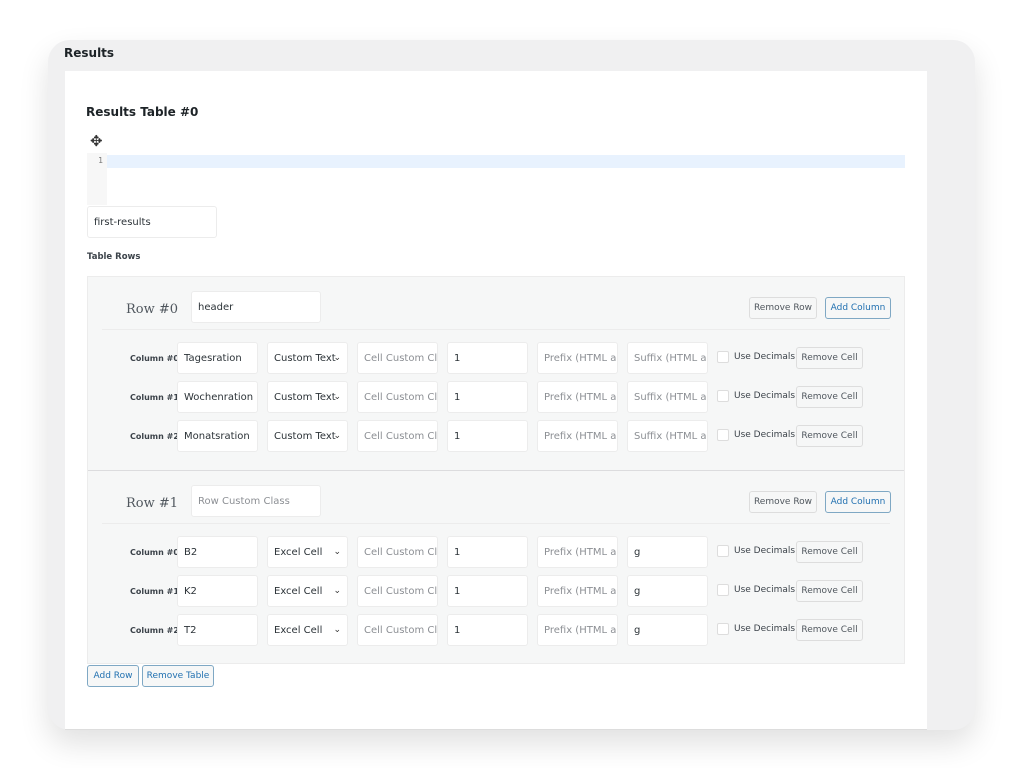 Image resolution: width=1024 pixels, height=768 pixels. What do you see at coordinates (506, 161) in the screenshot?
I see `active-line` at bounding box center [506, 161].